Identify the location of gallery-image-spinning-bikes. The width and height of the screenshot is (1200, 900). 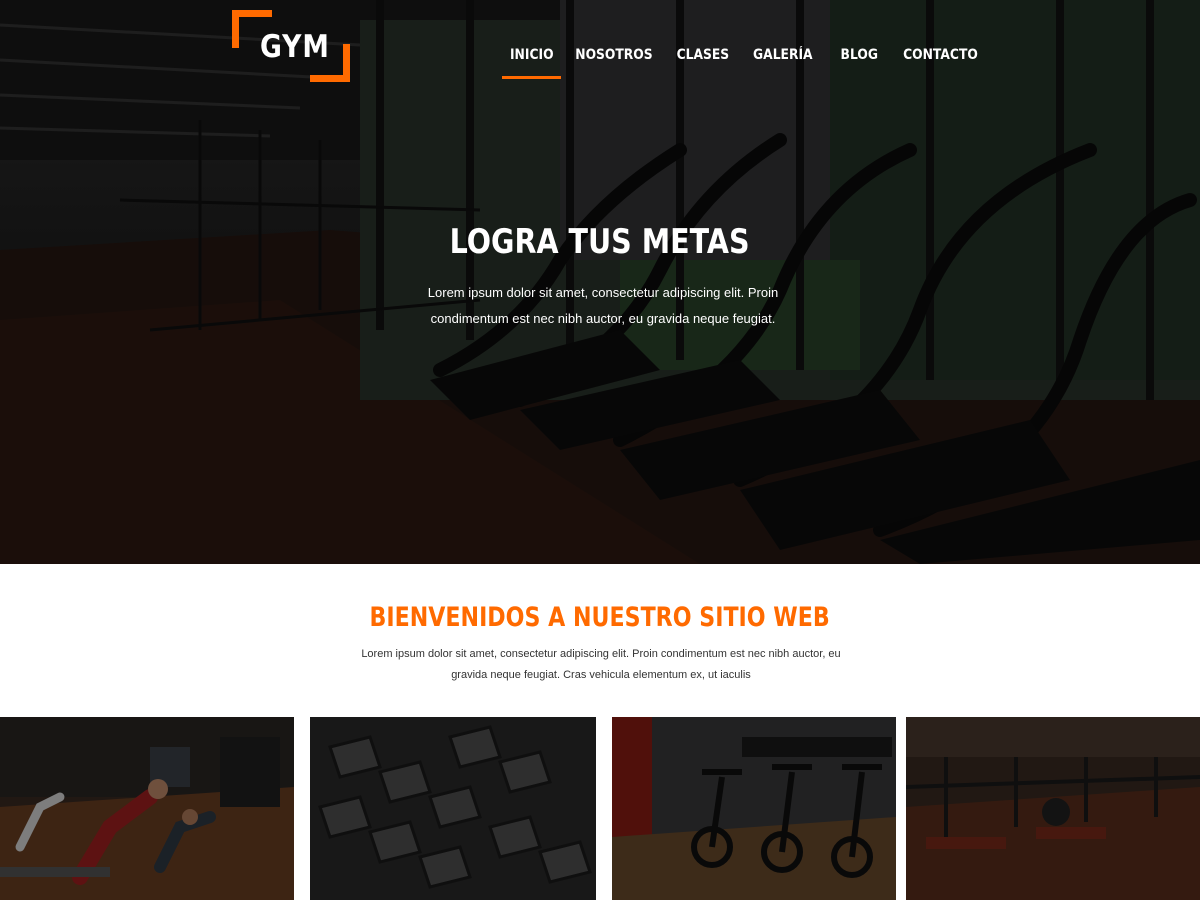
(754, 808).